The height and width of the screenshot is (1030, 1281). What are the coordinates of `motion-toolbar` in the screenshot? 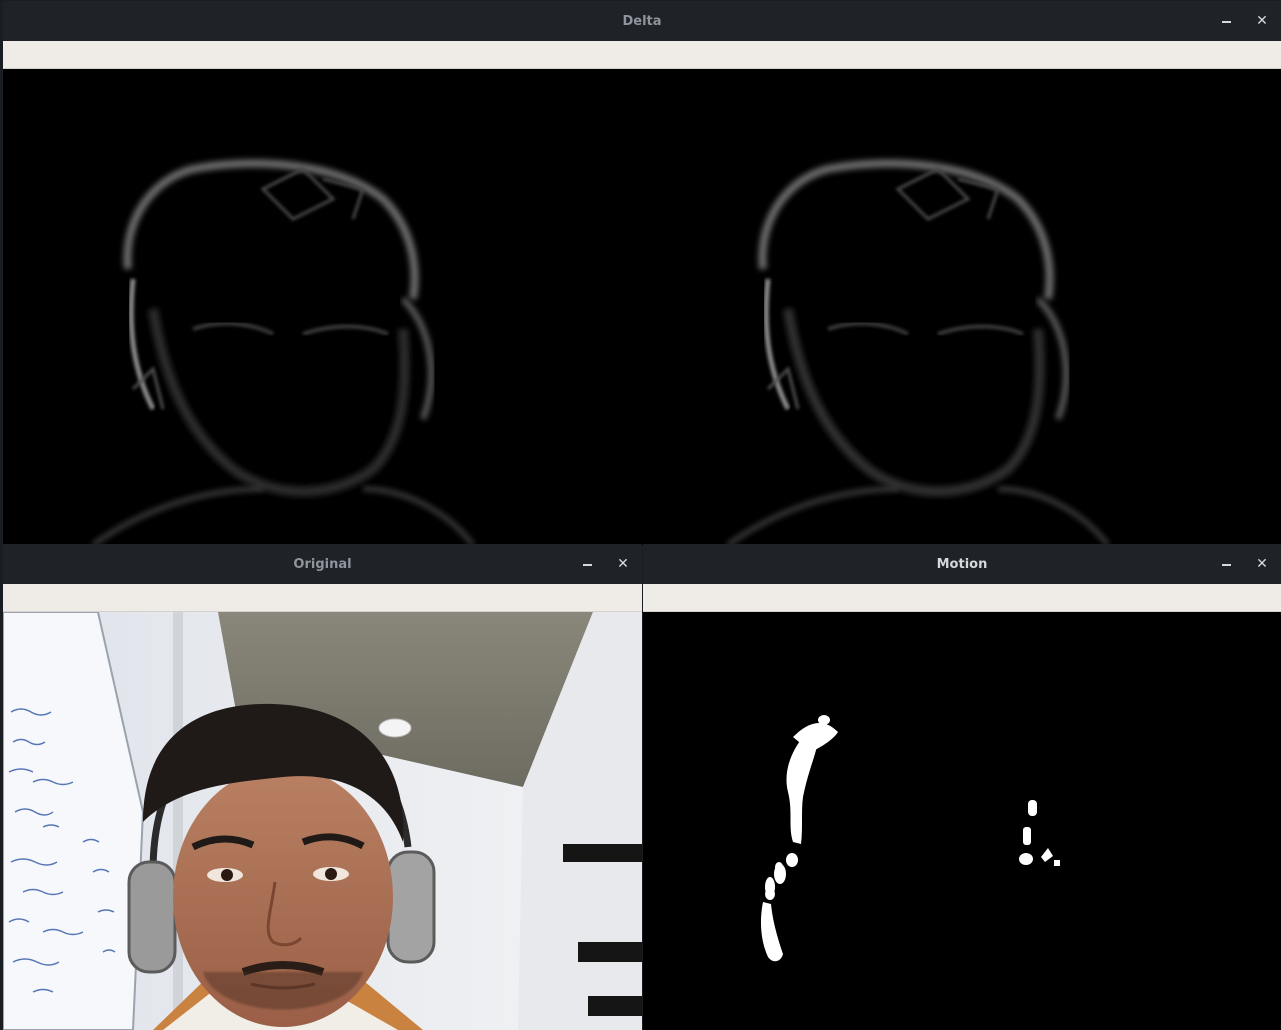 It's located at (962, 598).